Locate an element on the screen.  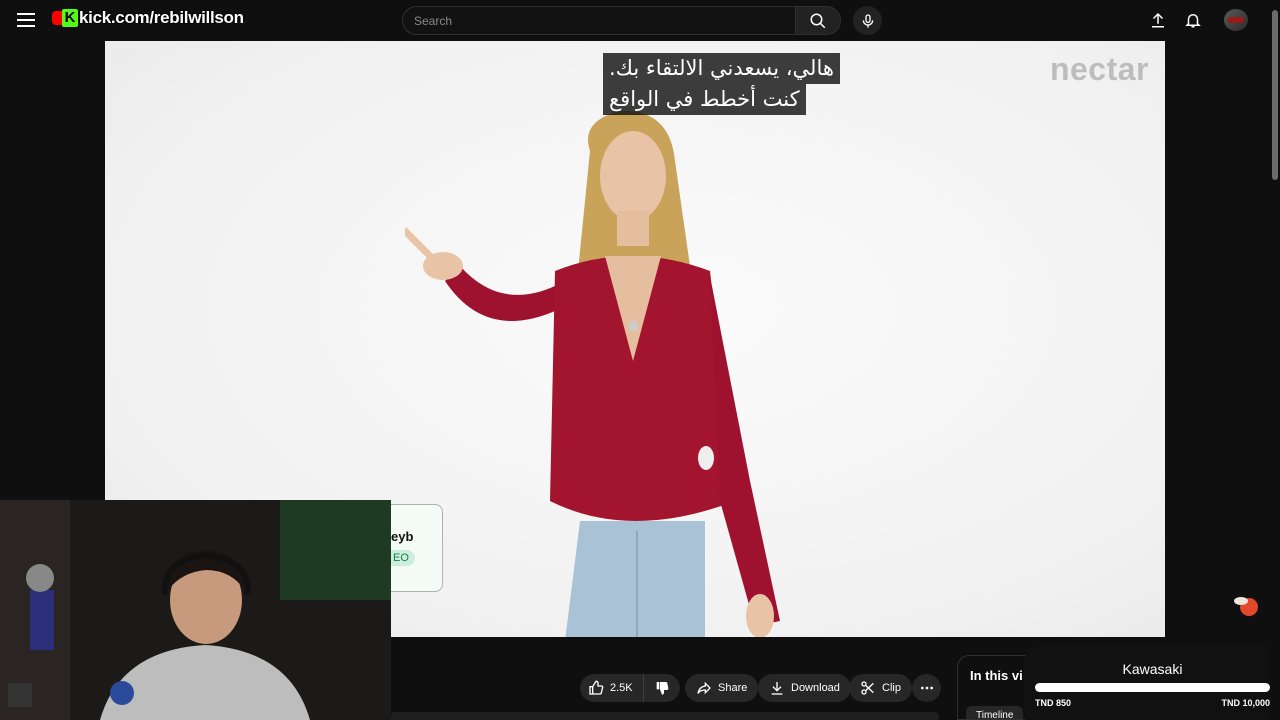
tab-timeline: Timeline is located at coordinates (995, 712).